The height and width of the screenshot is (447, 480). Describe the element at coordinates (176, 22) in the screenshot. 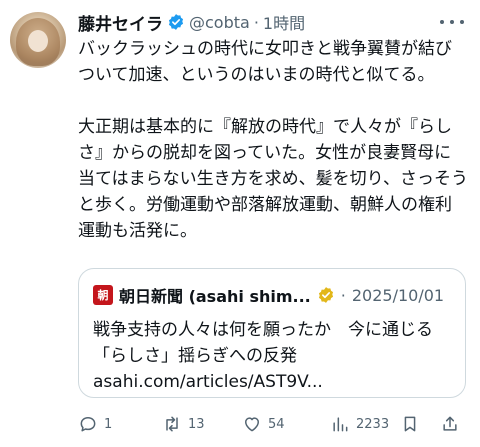

I see `verified-badge-icon` at that location.